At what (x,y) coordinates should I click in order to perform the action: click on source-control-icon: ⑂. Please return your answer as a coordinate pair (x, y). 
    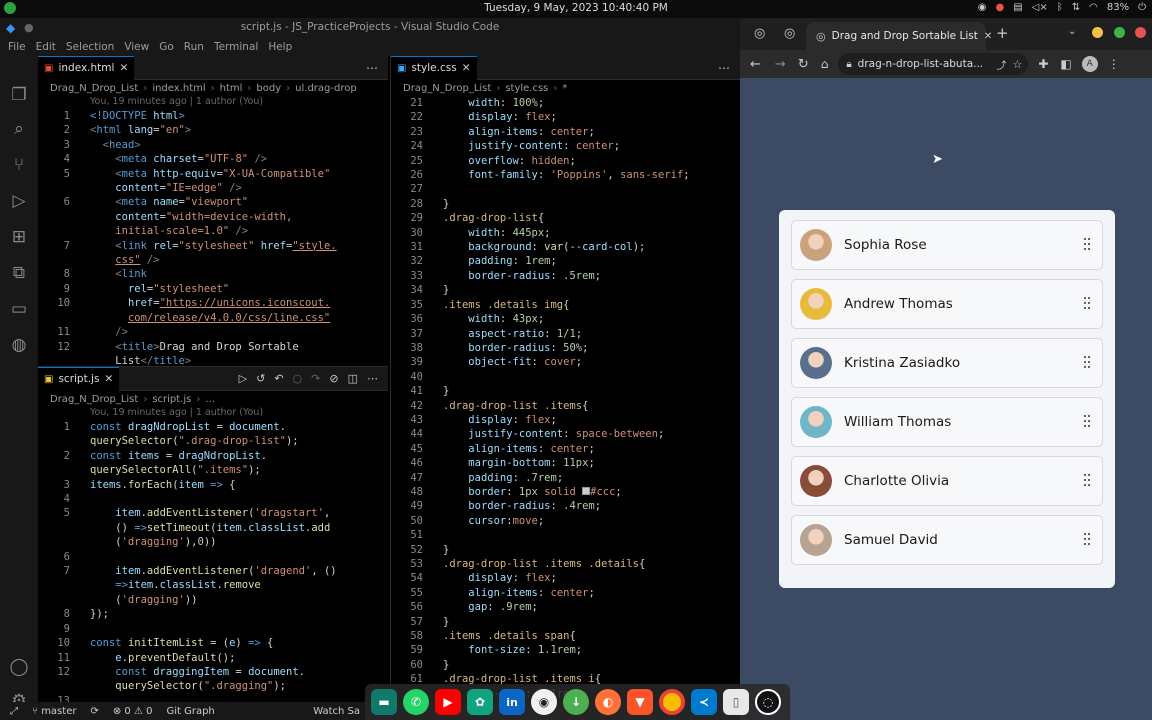
    Looking at the image, I should click on (19, 165).